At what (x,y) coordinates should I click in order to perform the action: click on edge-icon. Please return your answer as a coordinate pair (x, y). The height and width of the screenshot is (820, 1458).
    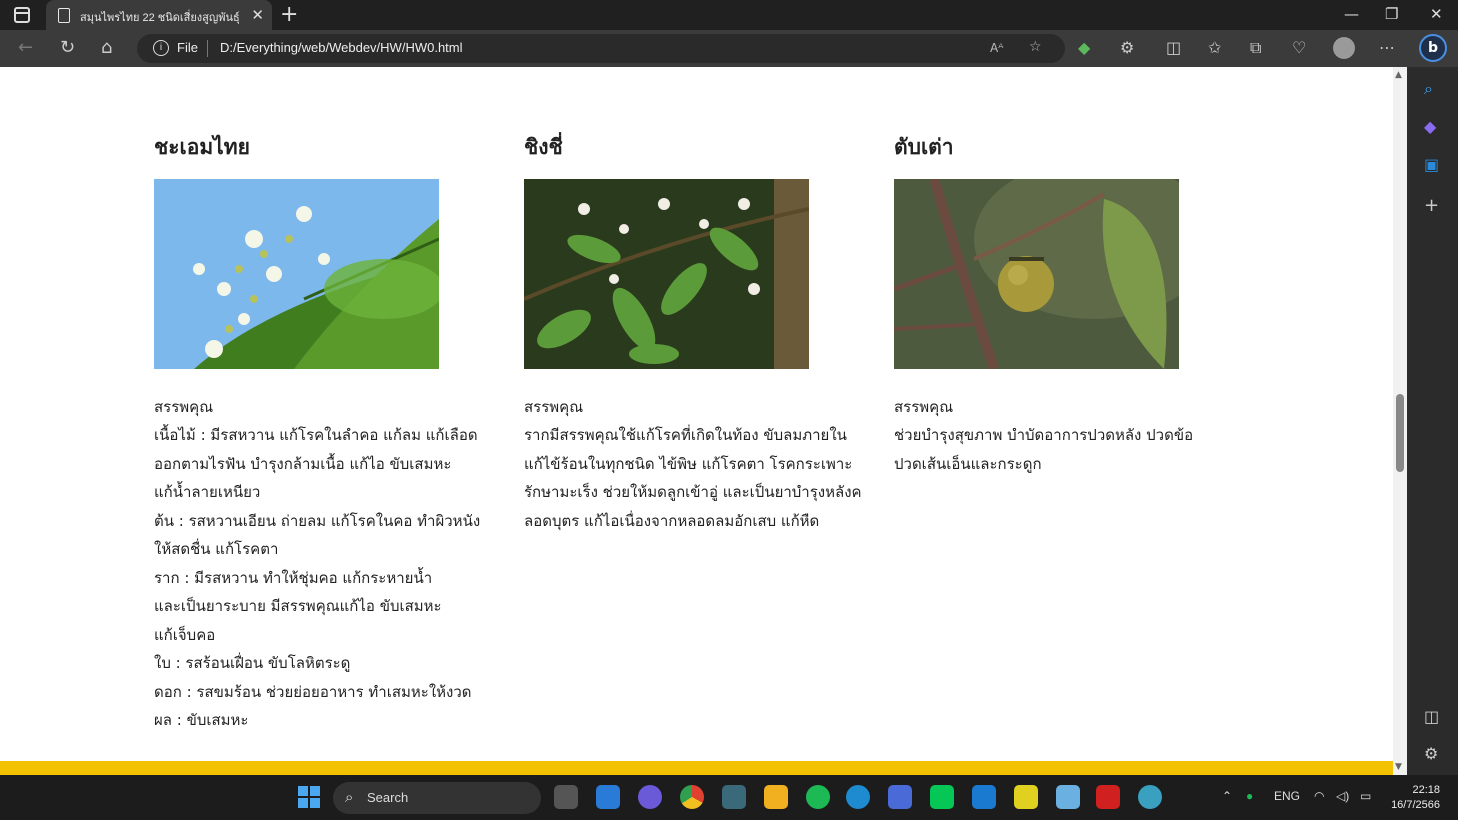
    Looking at the image, I should click on (858, 797).